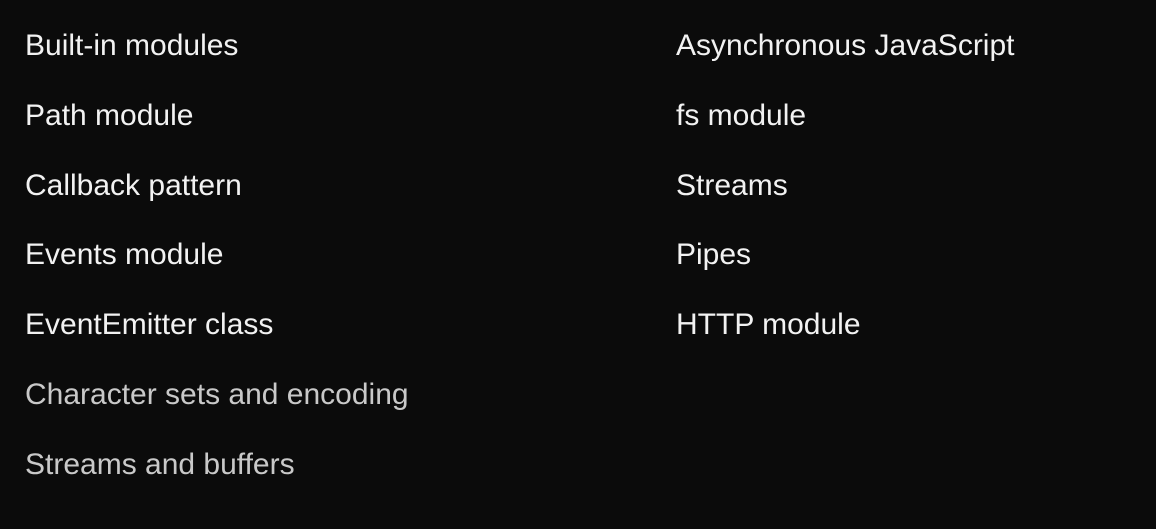 The width and height of the screenshot is (1156, 529). I want to click on topic-eventemitter-class: EventEmitter class, so click(149, 325).